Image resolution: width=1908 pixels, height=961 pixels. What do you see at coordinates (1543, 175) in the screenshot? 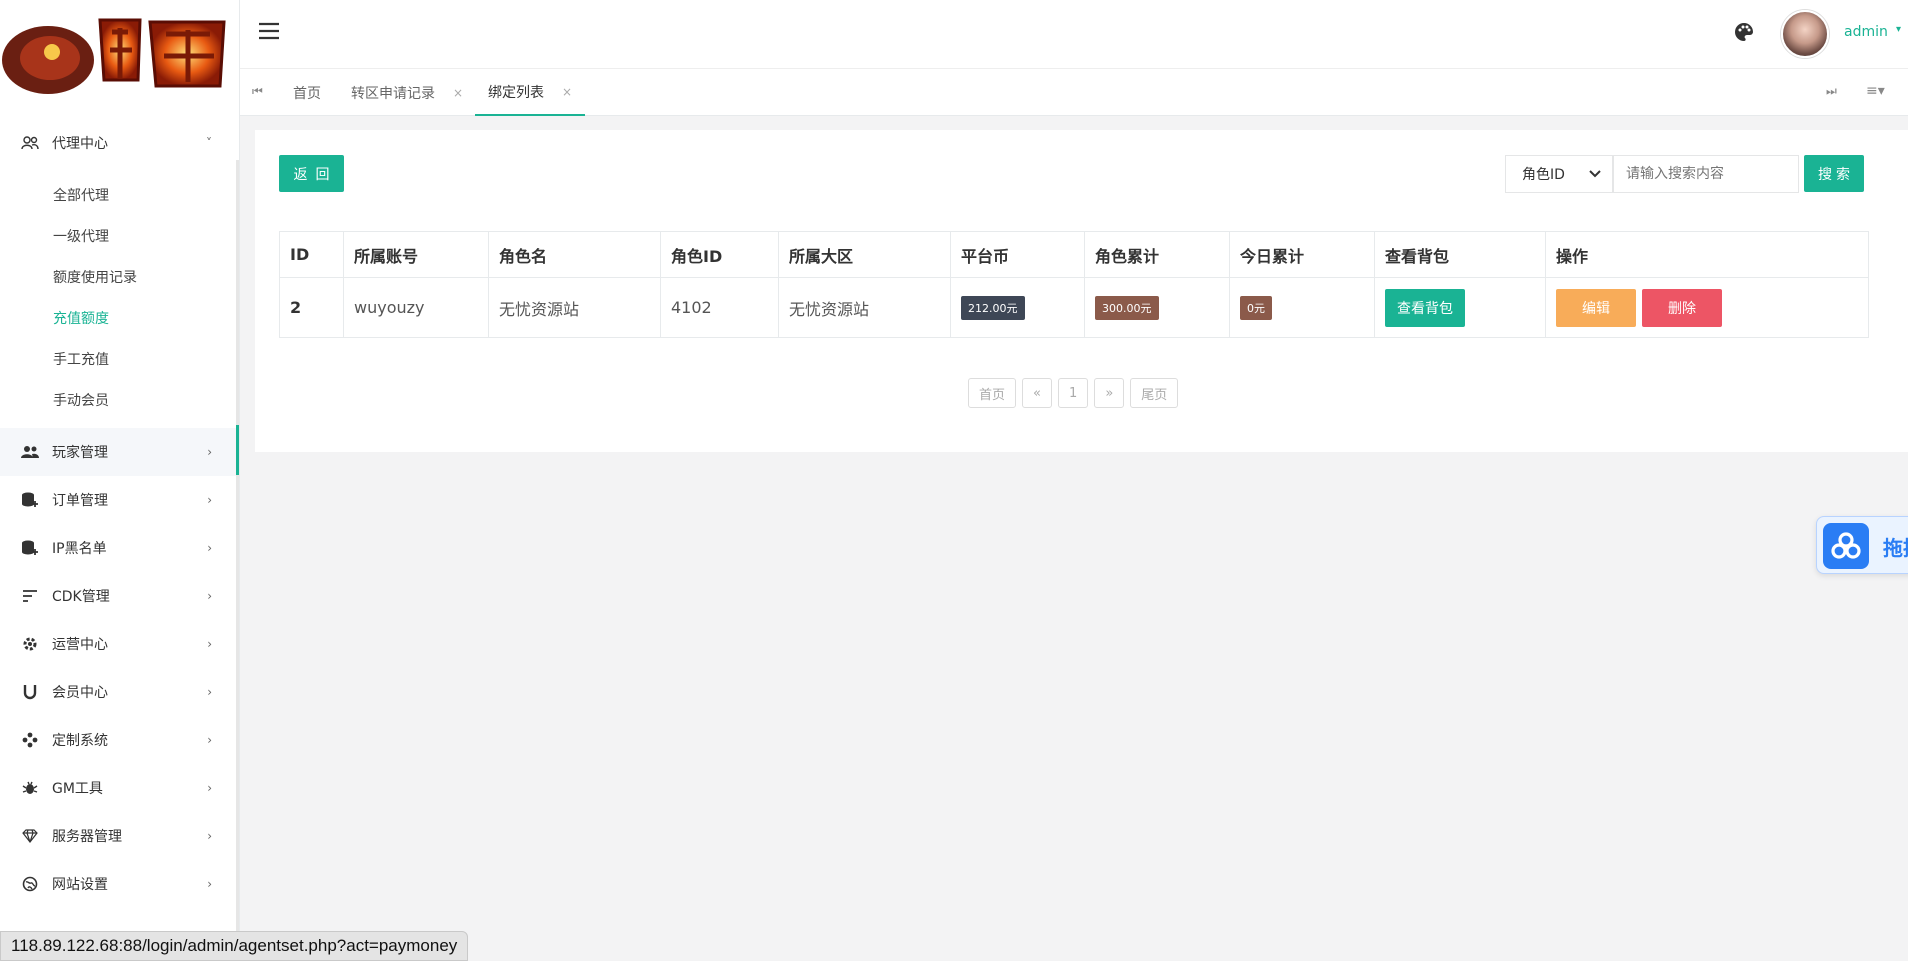
I see `select-value: 角色ID` at bounding box center [1543, 175].